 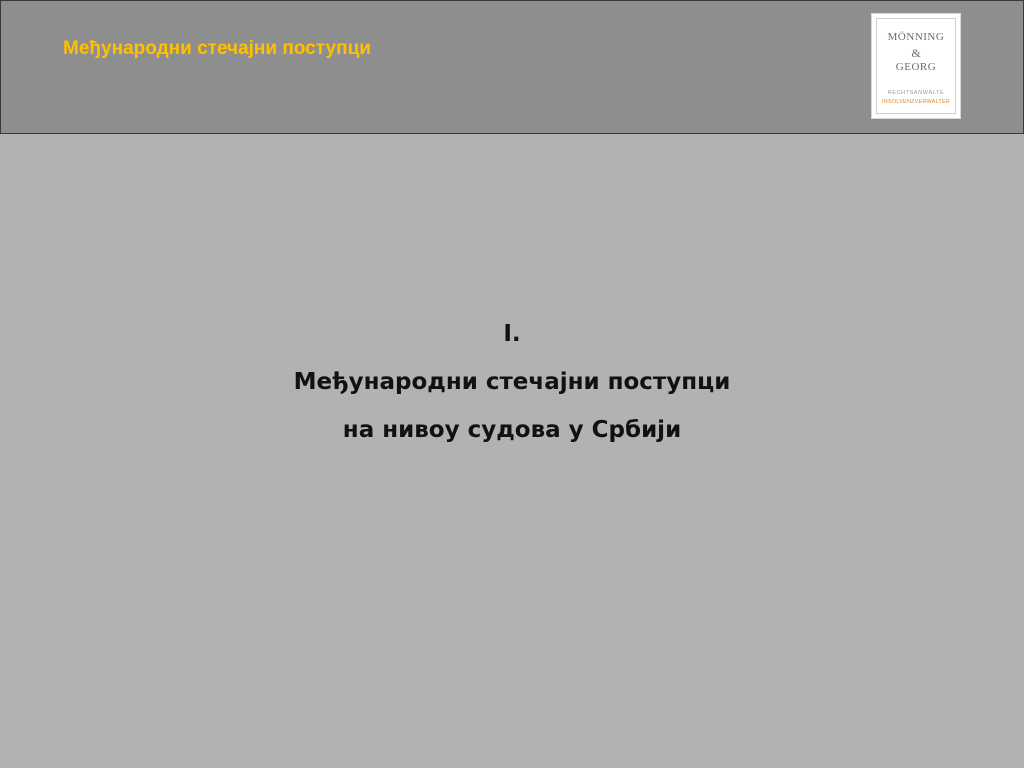 I want to click on section-number: I., so click(x=512, y=334).